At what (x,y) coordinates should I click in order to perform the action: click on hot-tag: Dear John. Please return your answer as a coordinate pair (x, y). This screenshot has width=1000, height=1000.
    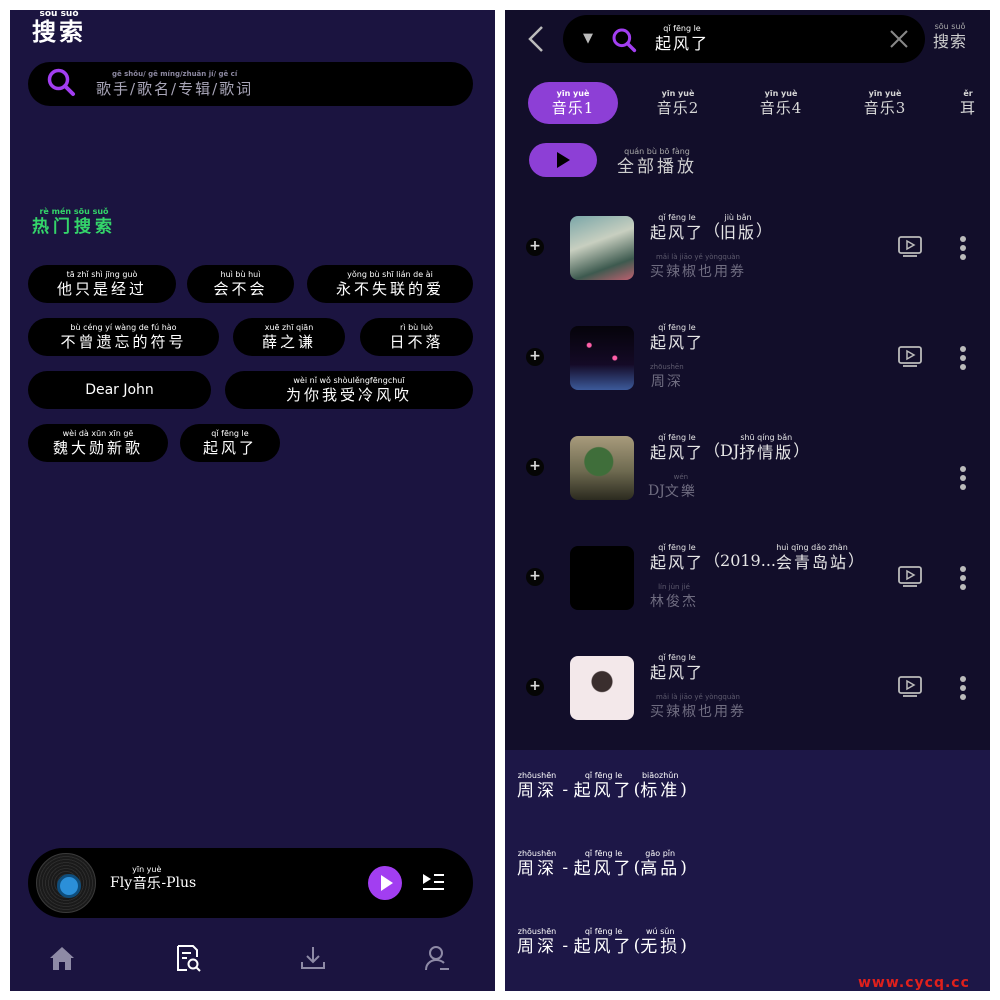
    Looking at the image, I should click on (119, 390).